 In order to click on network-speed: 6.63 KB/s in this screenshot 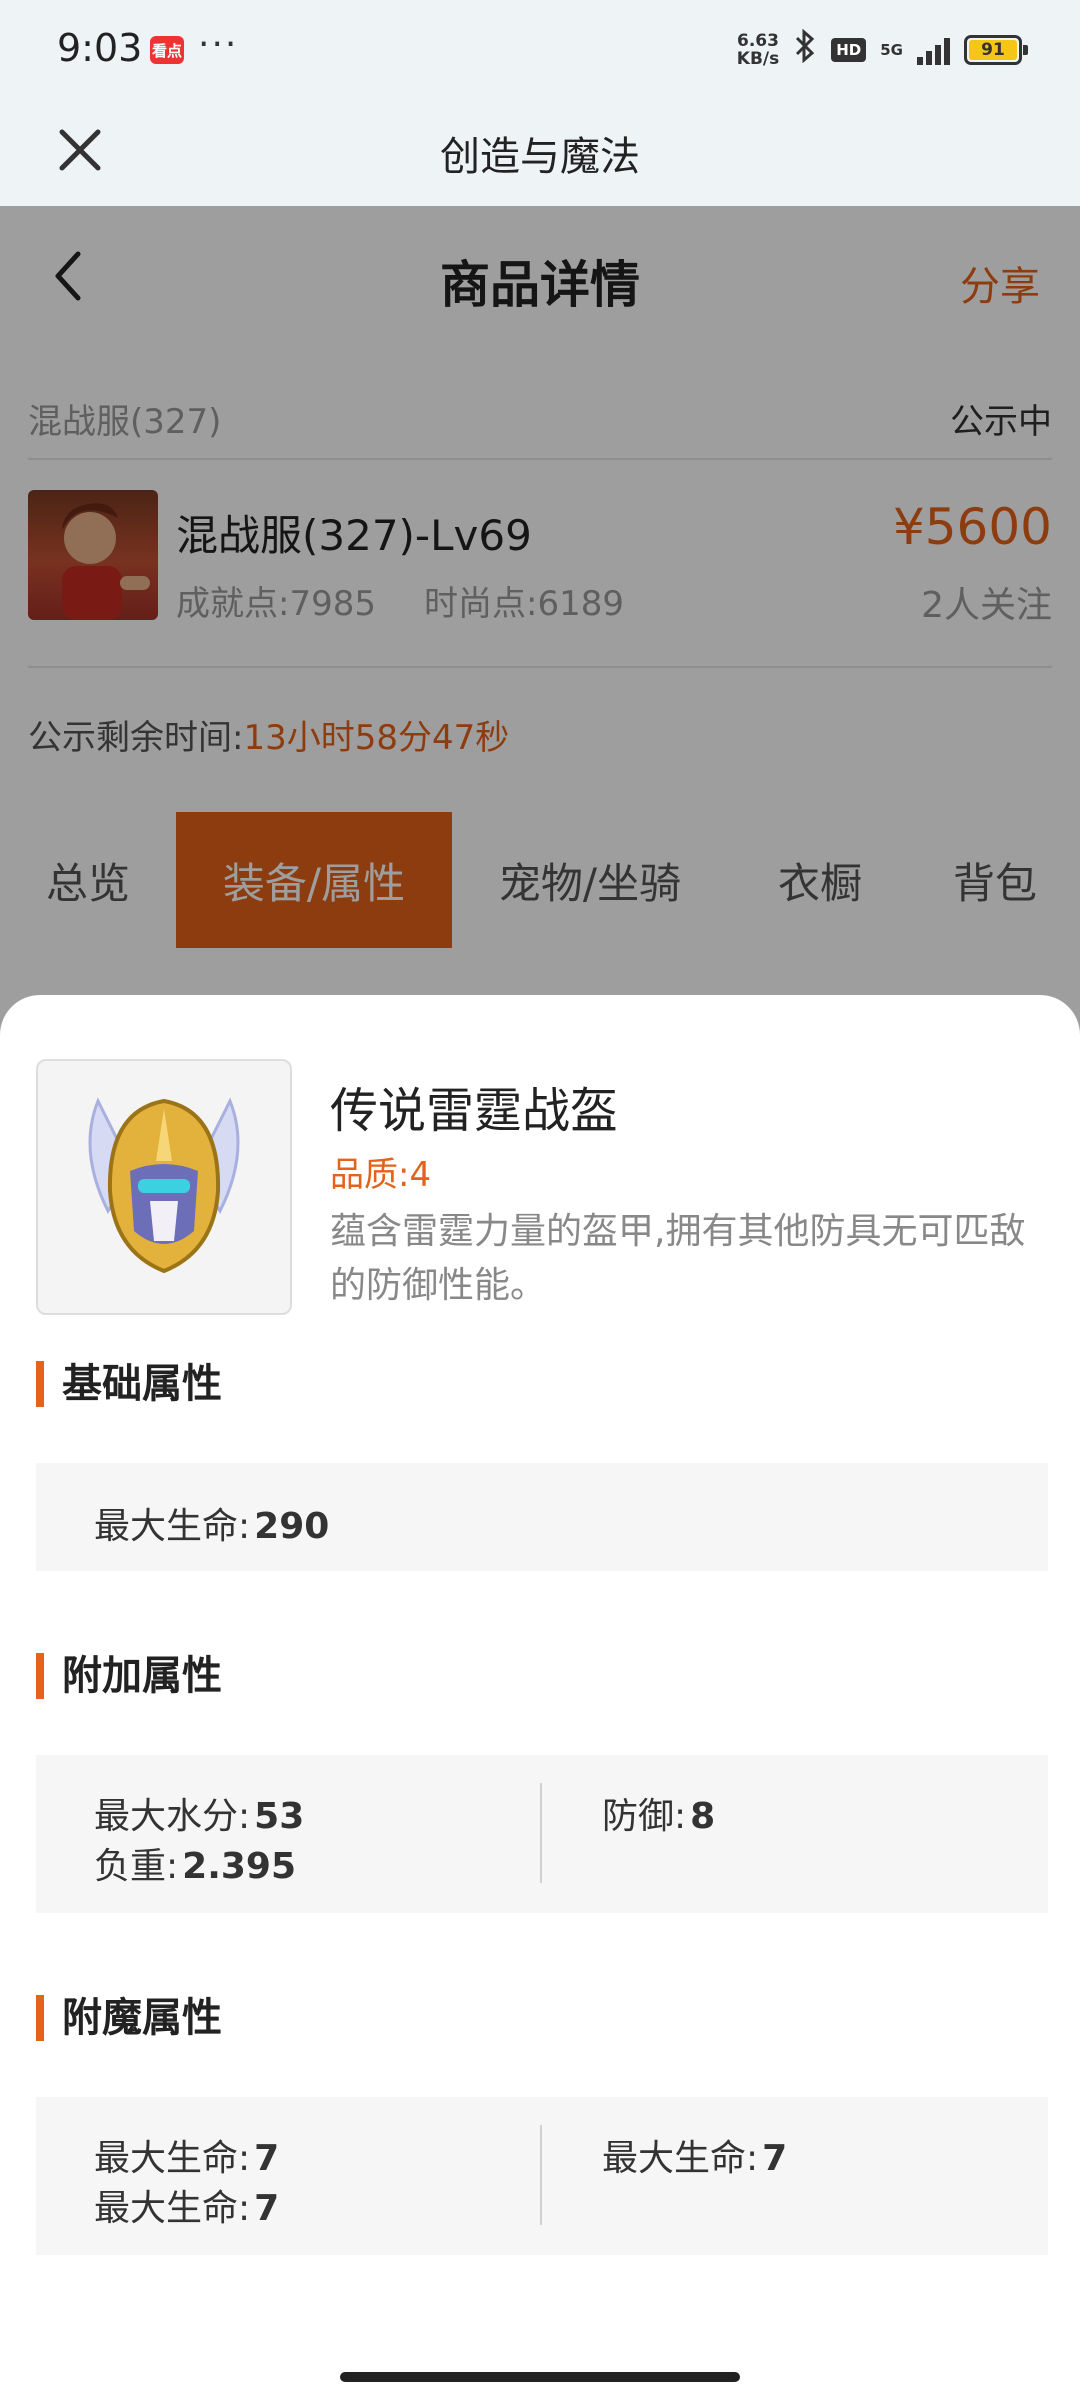, I will do `click(758, 50)`.